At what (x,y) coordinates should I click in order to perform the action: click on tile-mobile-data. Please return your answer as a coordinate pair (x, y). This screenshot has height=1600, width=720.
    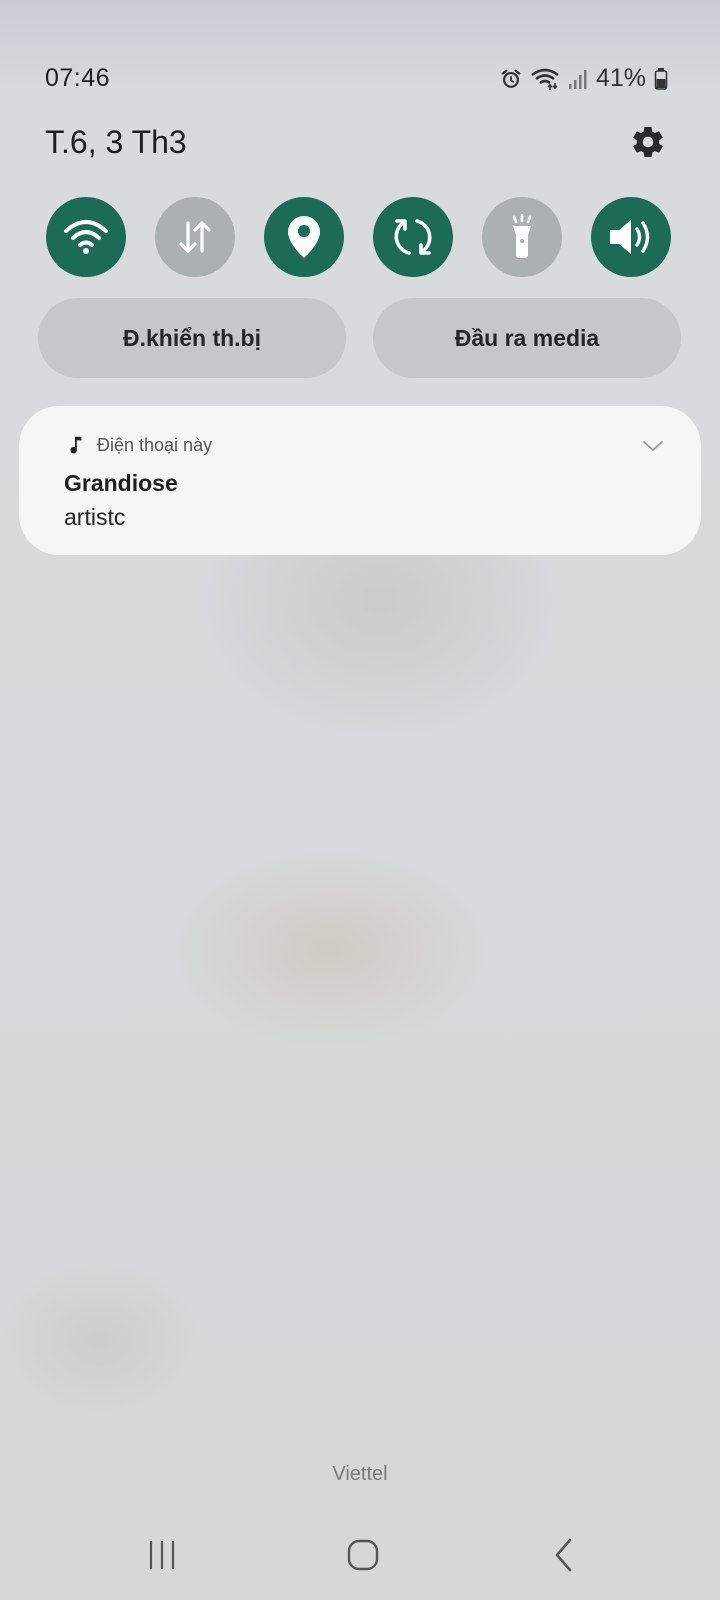
    Looking at the image, I should click on (195, 237).